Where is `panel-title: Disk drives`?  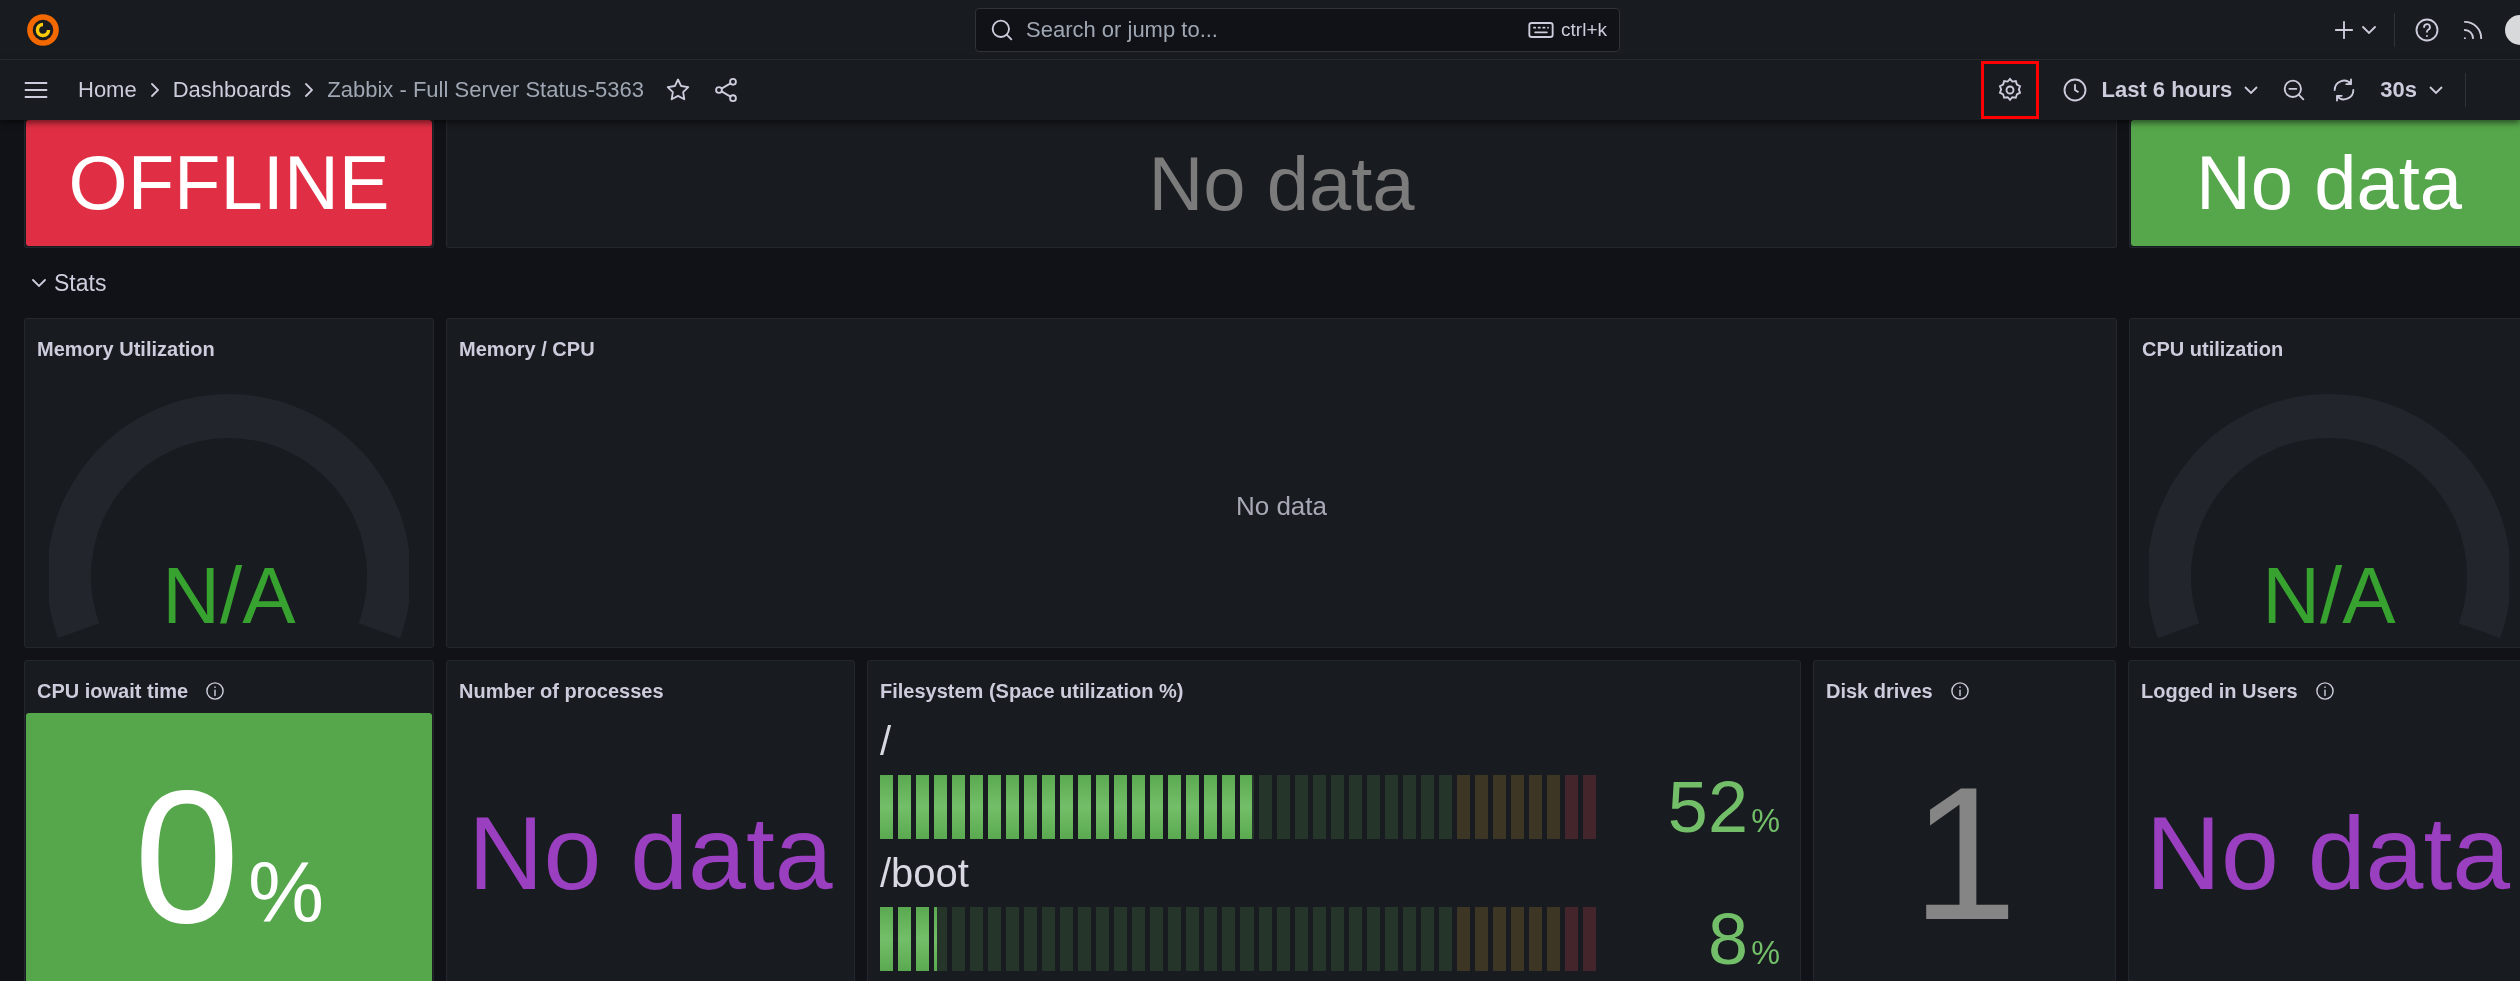 panel-title: Disk drives is located at coordinates (1879, 691).